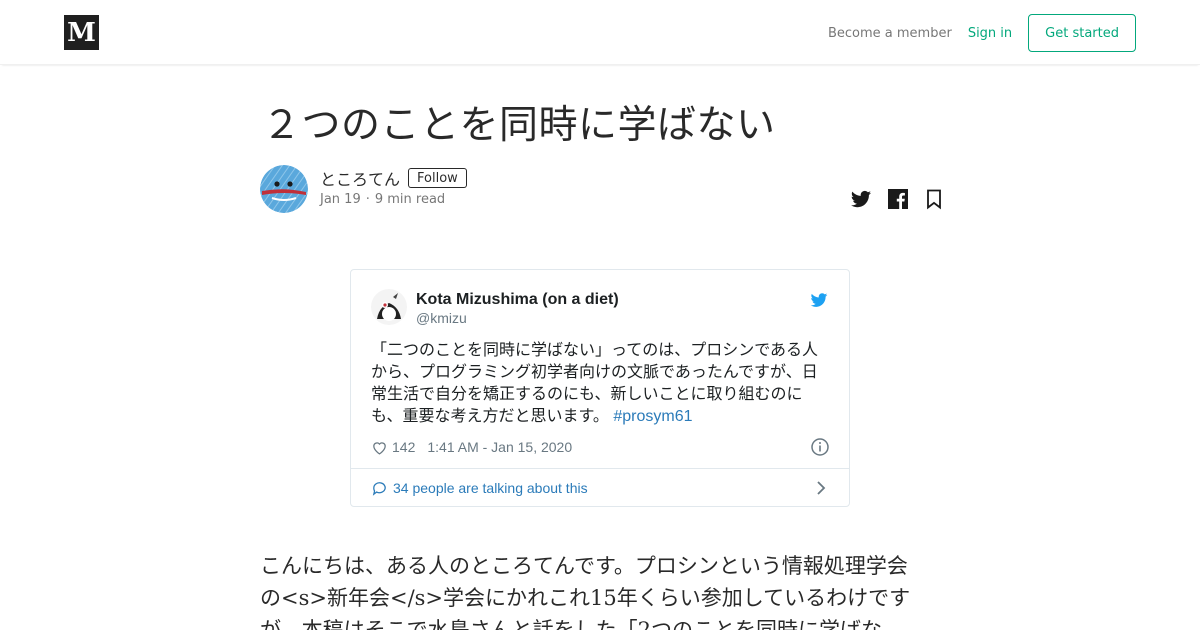  Describe the element at coordinates (934, 199) in the screenshot. I see `bookmark-icon` at that location.